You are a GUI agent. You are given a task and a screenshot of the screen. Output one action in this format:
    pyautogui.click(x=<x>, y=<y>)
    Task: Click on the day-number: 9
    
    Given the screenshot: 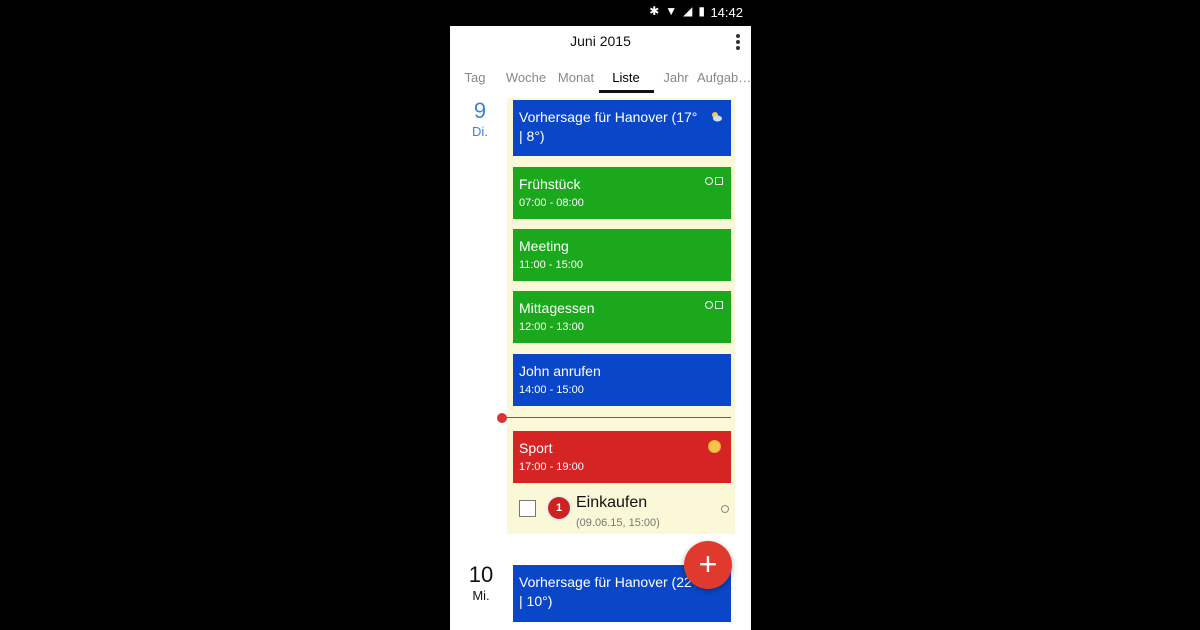 What is the action you would take?
    pyautogui.click(x=480, y=110)
    